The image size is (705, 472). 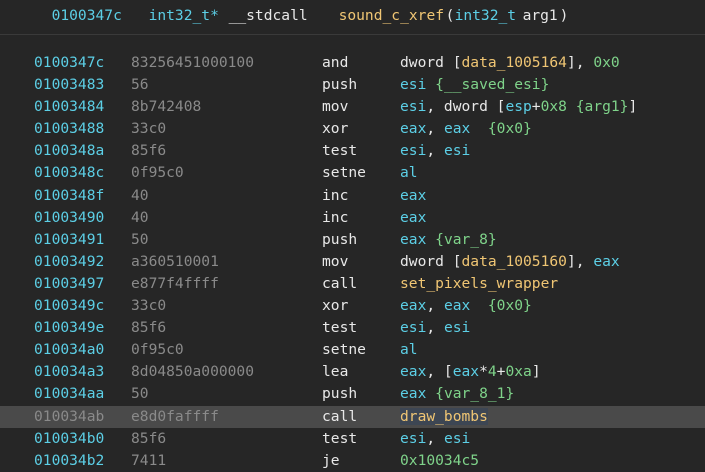 I want to click on instruction-address: 010034a0, so click(x=69, y=350).